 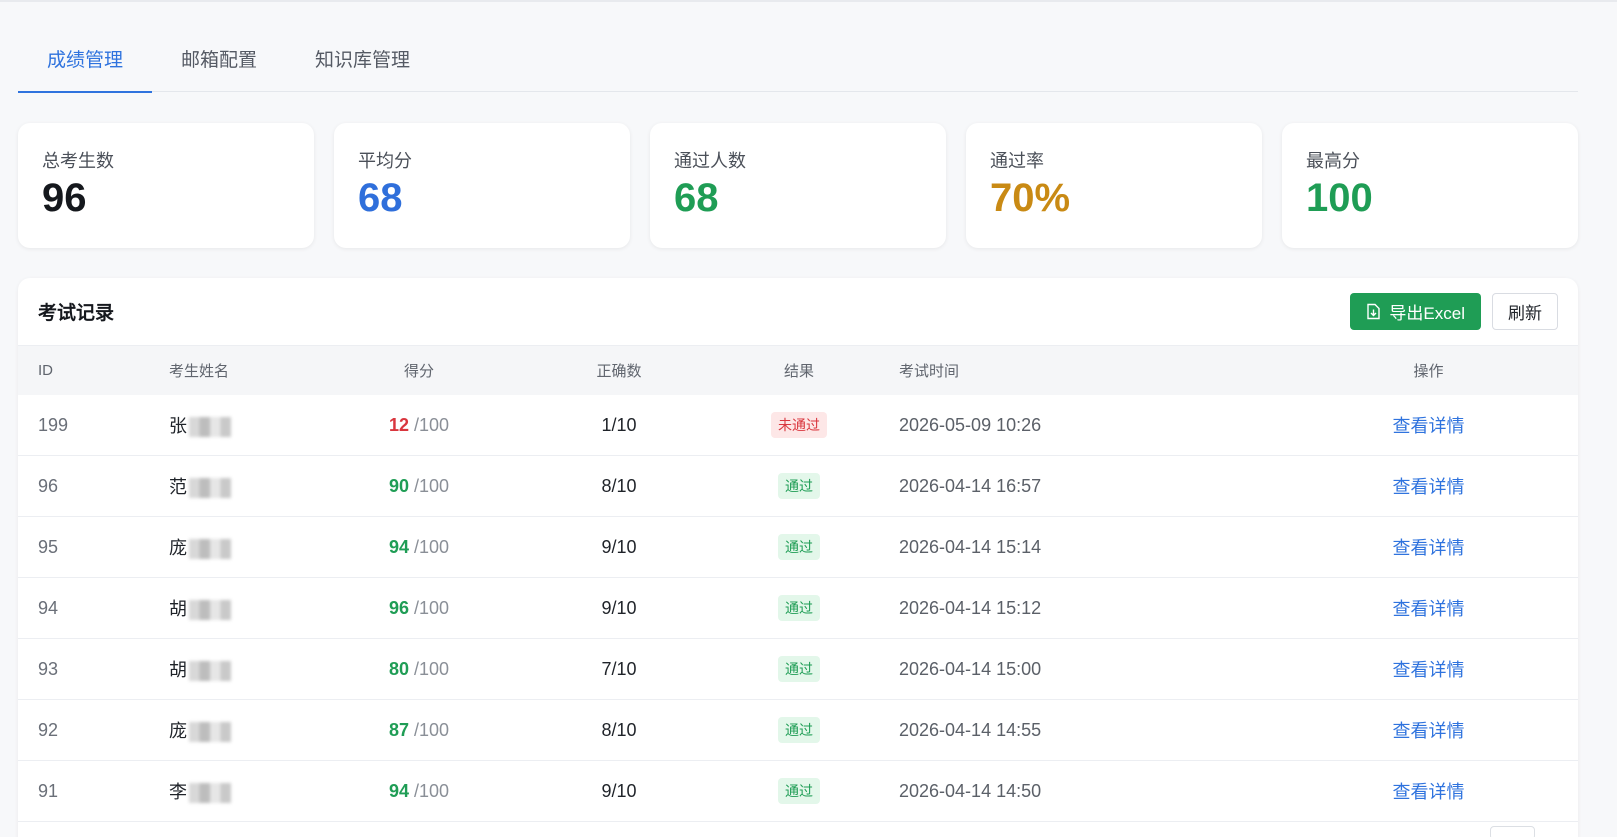 I want to click on cell-result: 未通过, so click(x=799, y=425).